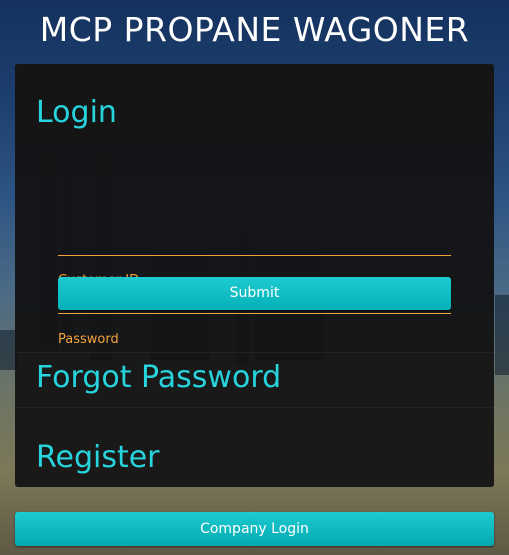  What do you see at coordinates (254, 313) in the screenshot?
I see `password-underline` at bounding box center [254, 313].